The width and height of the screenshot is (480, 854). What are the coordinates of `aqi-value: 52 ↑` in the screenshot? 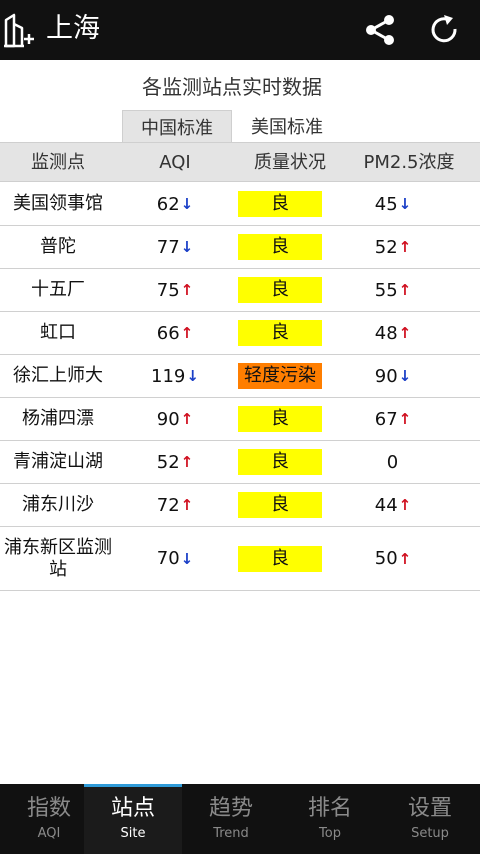 It's located at (175, 462).